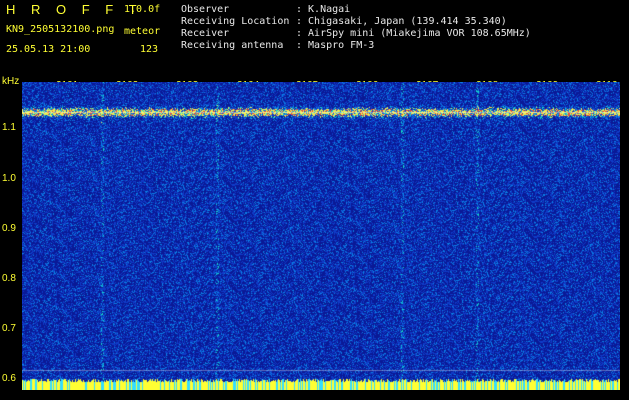  What do you see at coordinates (9, 278) in the screenshot?
I see `y-tick-0-8: 0.8` at bounding box center [9, 278].